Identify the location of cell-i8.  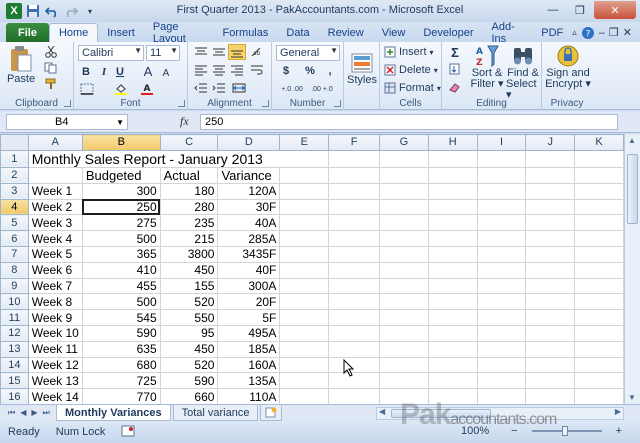
(501, 270).